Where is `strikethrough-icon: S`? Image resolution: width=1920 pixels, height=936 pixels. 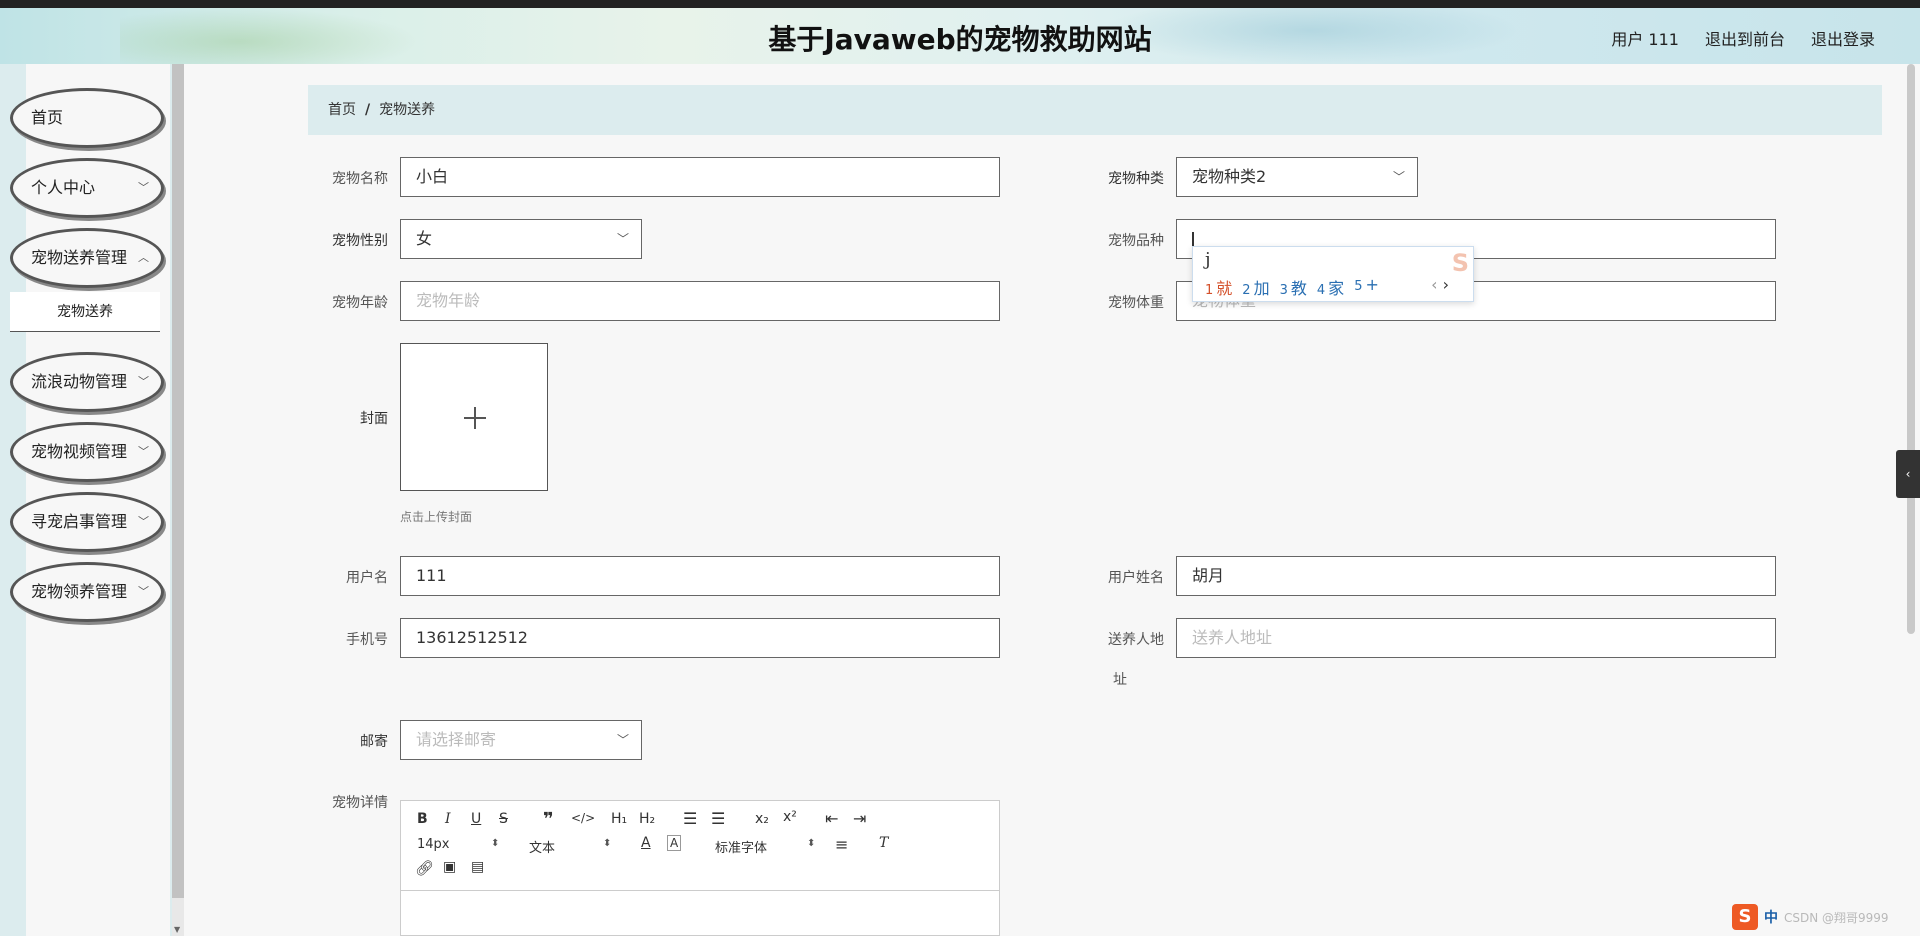
strikethrough-icon: S is located at coordinates (503, 819).